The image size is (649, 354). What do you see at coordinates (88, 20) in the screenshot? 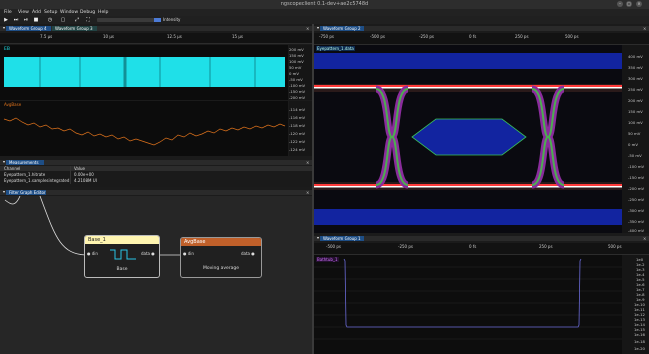
I see `fullscreen-icon: ⛶` at bounding box center [88, 20].